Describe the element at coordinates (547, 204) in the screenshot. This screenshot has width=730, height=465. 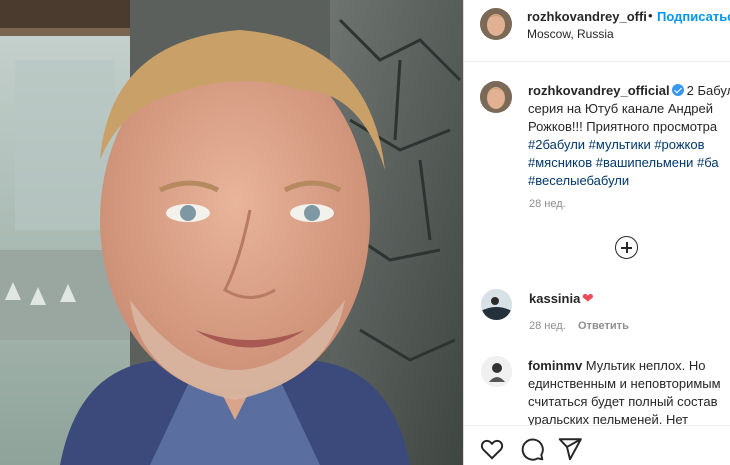
I see `caption-timestamp: 28 нед.` at that location.